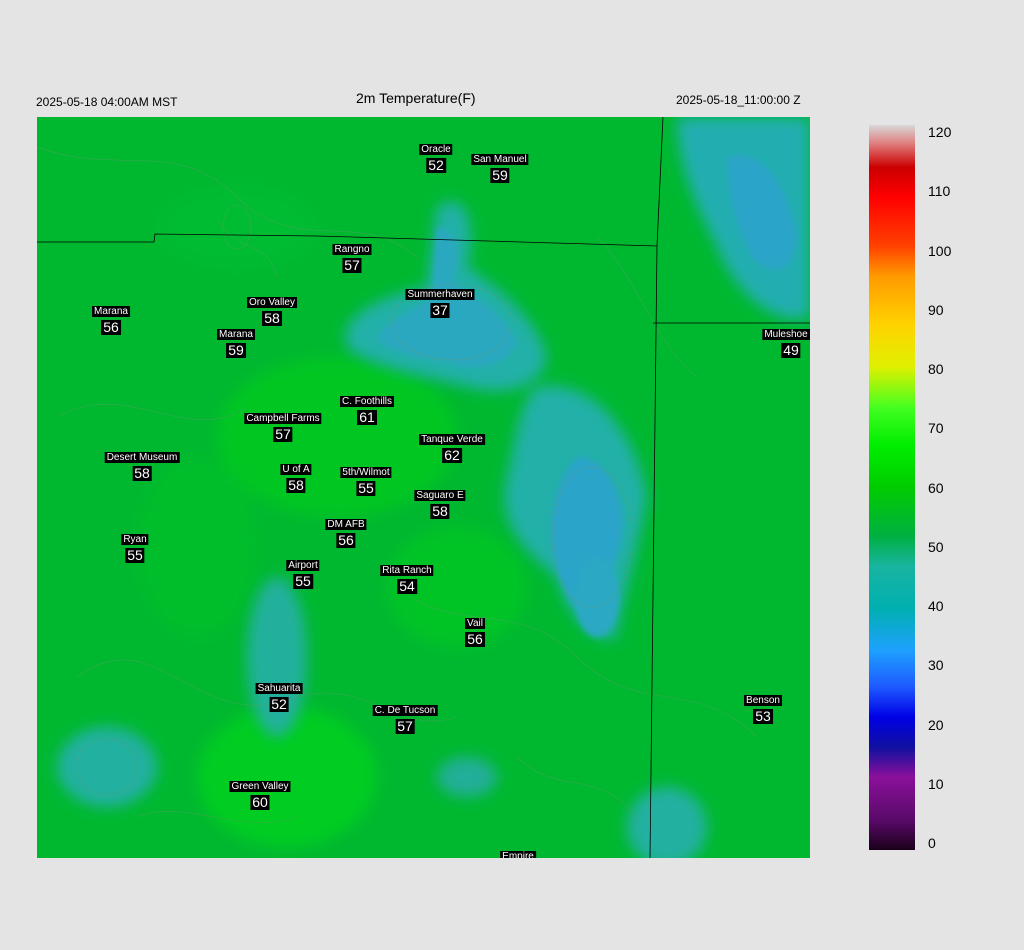 The image size is (1024, 950). What do you see at coordinates (440, 294) in the screenshot?
I see `station-name: Summerhaven` at bounding box center [440, 294].